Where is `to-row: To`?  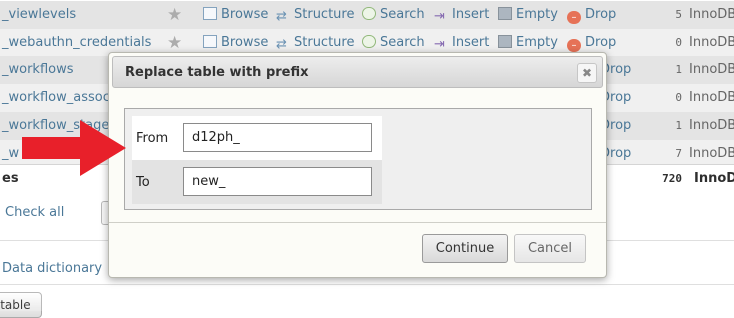
to-row: To is located at coordinates (257, 182).